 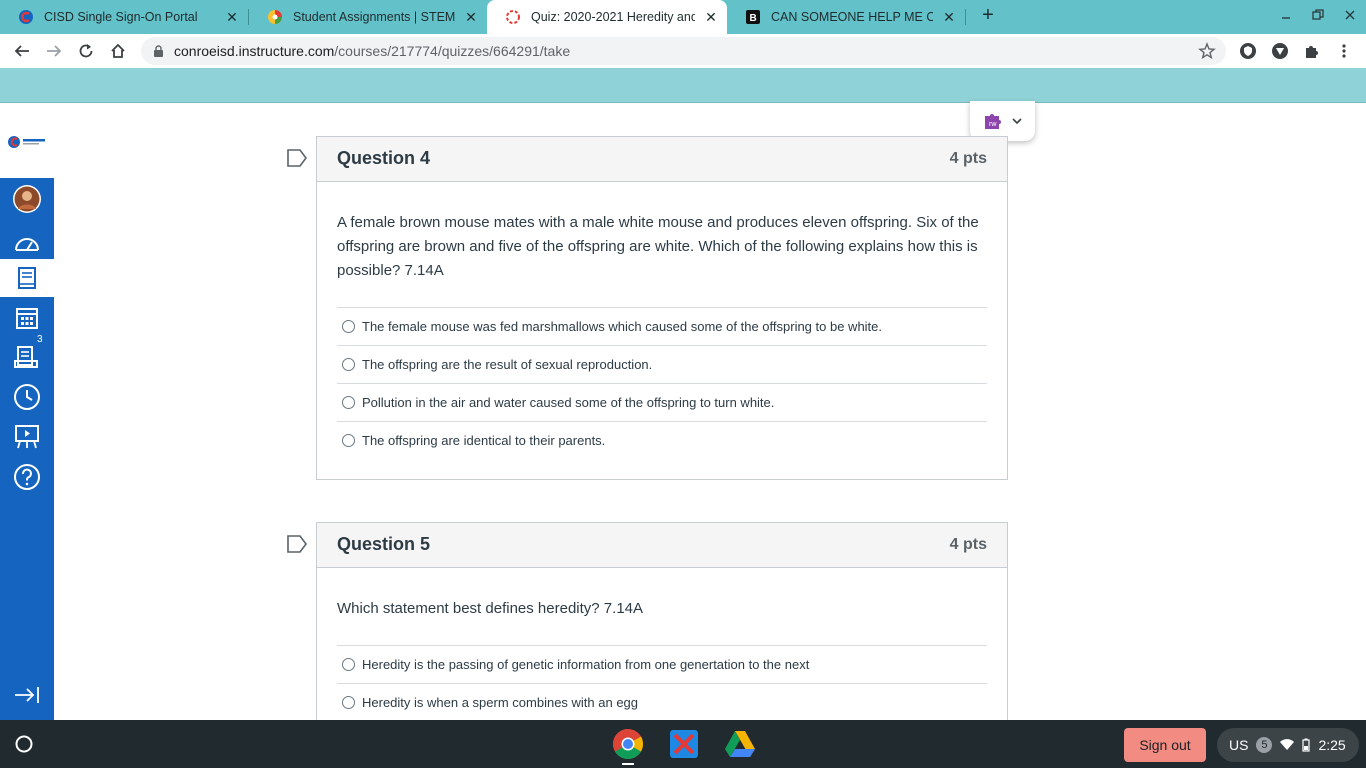 I want to click on sign-out-button: Sign out, so click(x=1165, y=745).